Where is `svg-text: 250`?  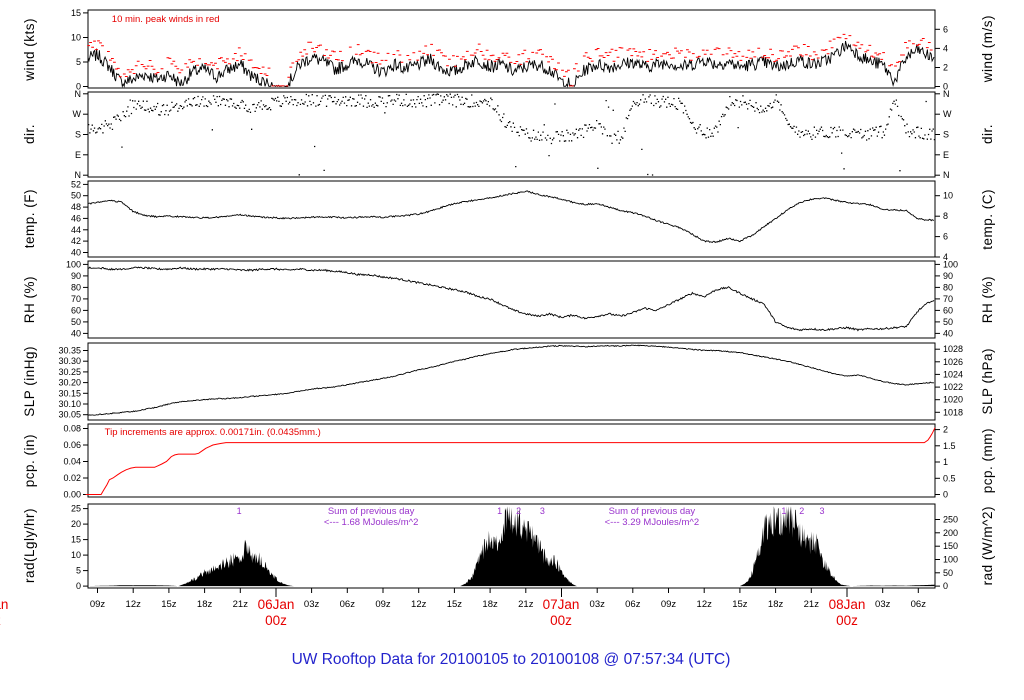 svg-text: 250 is located at coordinates (950, 520).